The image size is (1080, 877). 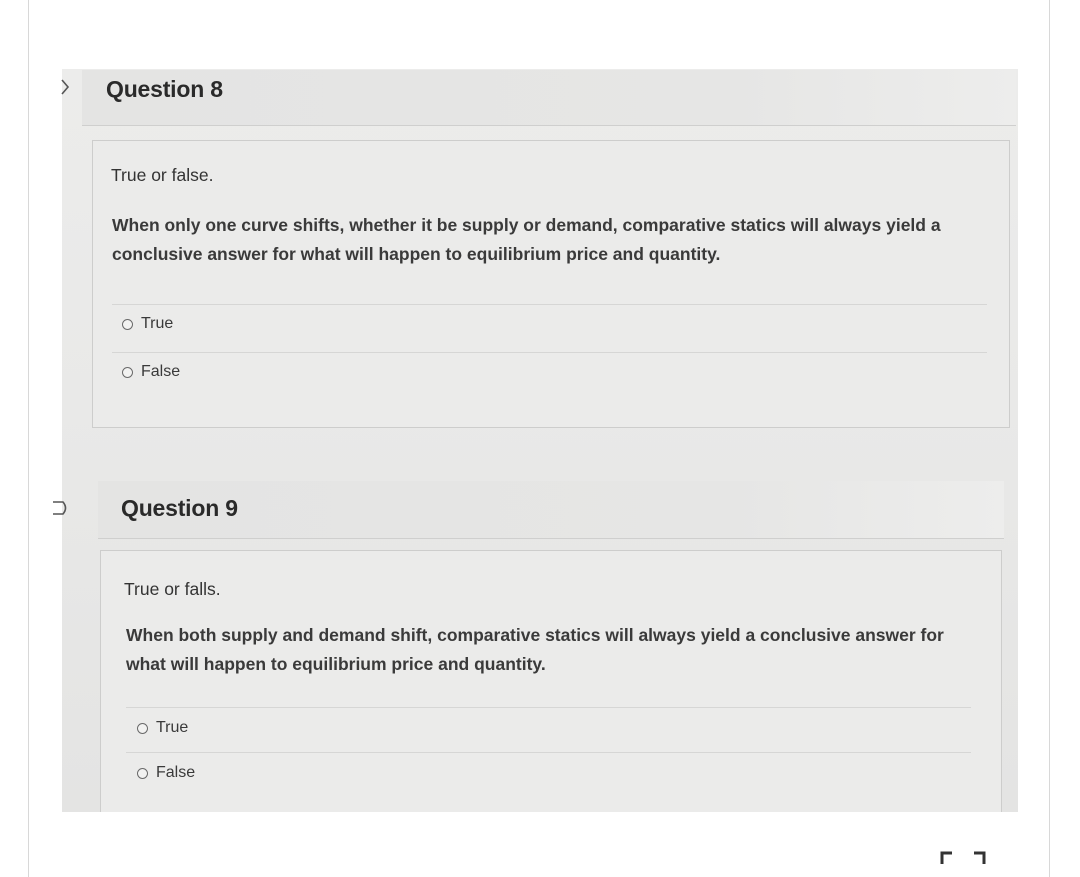 I want to click on expand-icon, so click(x=963, y=858).